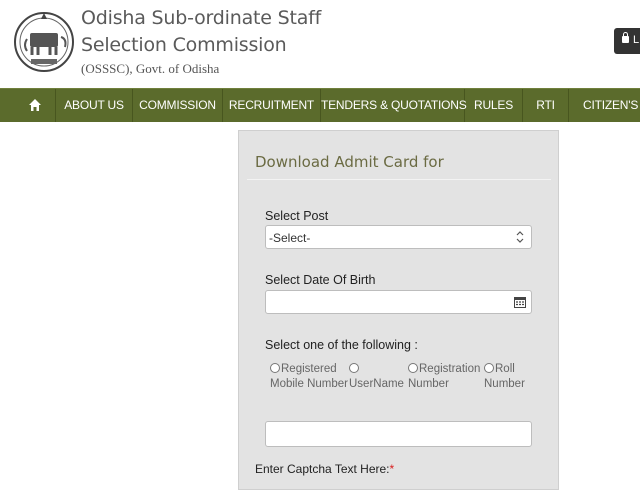  Describe the element at coordinates (309, 369) in the screenshot. I see `radio-mobile-line1: Registered` at that location.